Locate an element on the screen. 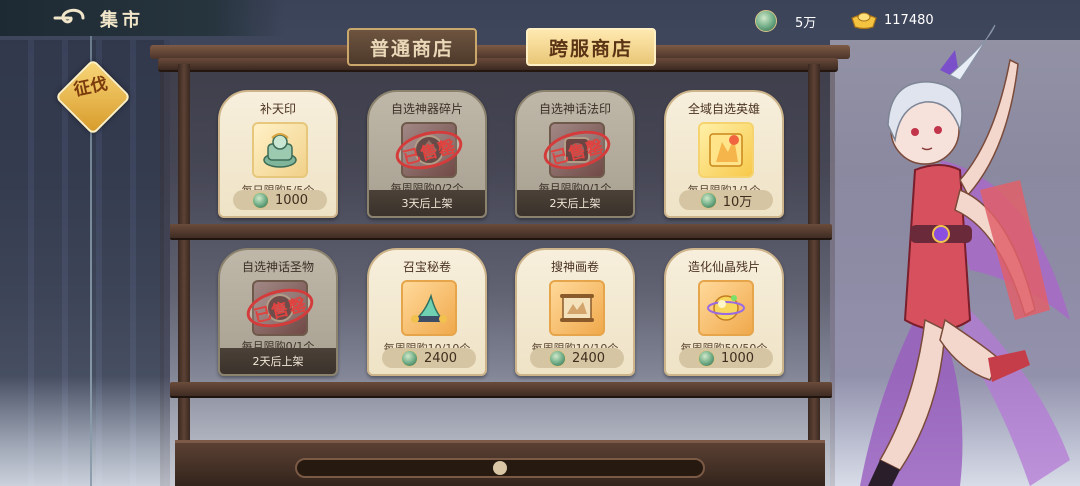 The width and height of the screenshot is (1080, 486). shop-item-card: 召宝秘卷 每周限购10/10个 2400 is located at coordinates (427, 312).